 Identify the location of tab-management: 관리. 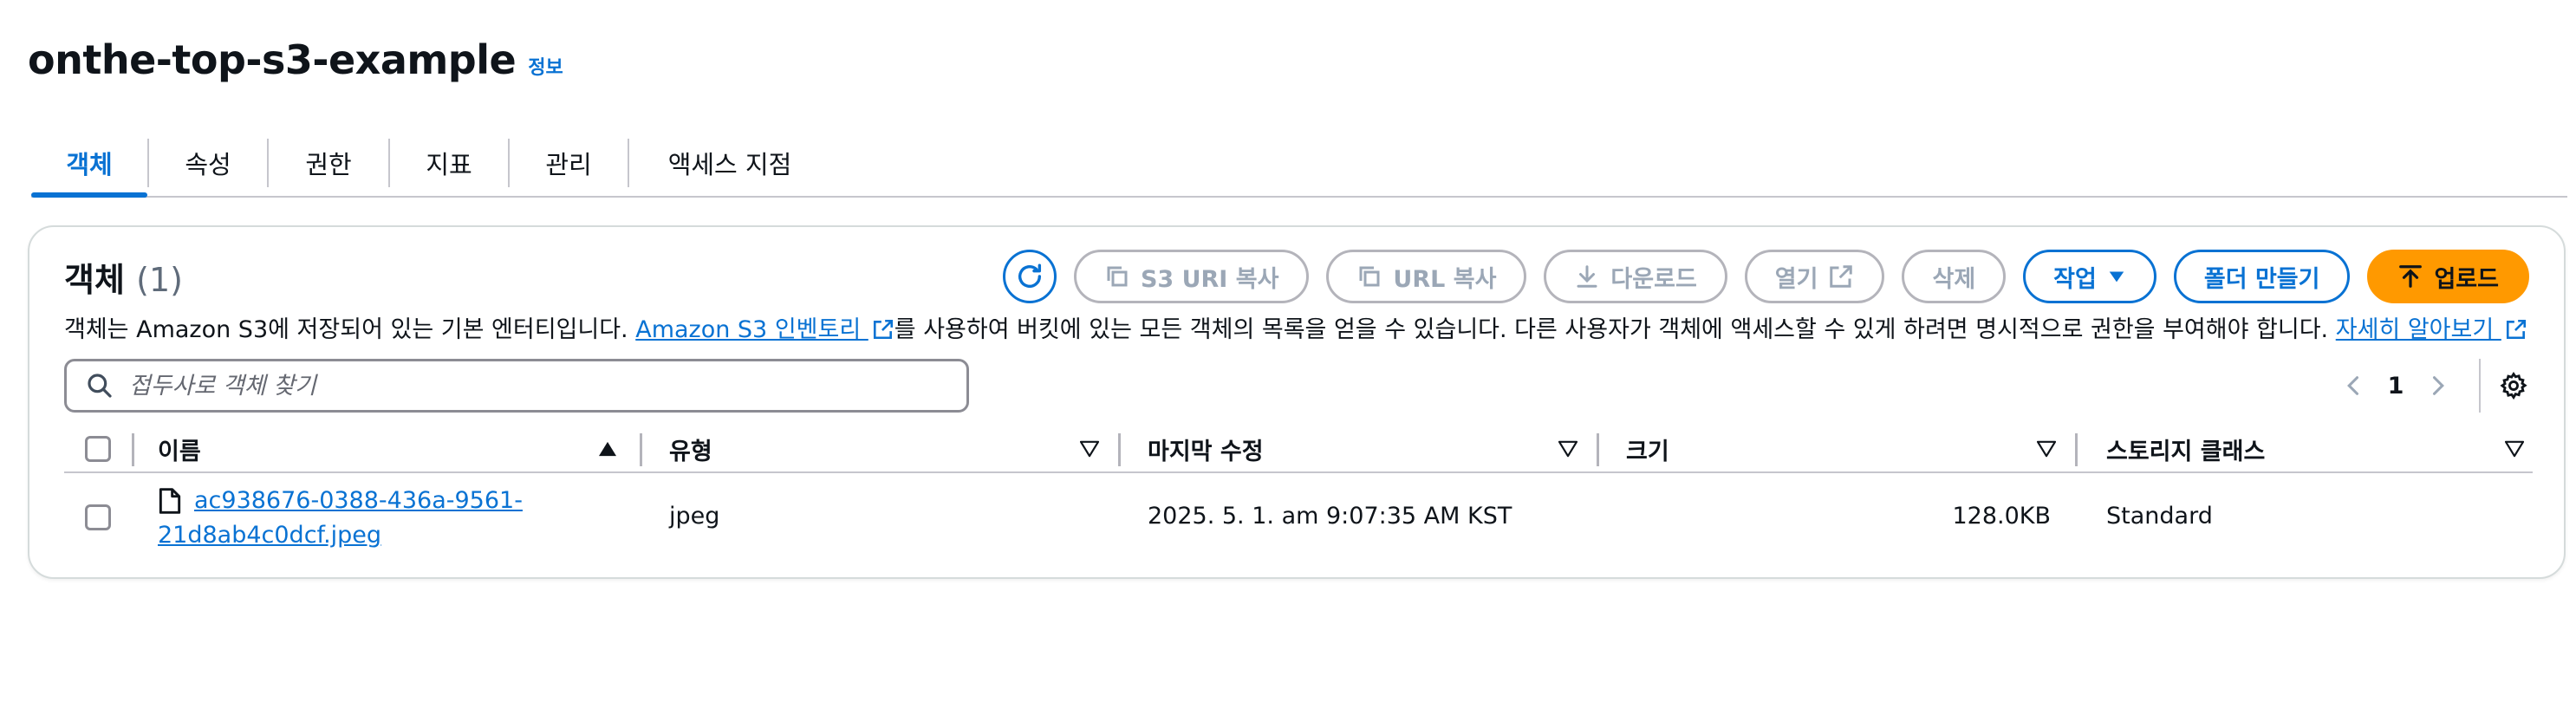
(569, 163).